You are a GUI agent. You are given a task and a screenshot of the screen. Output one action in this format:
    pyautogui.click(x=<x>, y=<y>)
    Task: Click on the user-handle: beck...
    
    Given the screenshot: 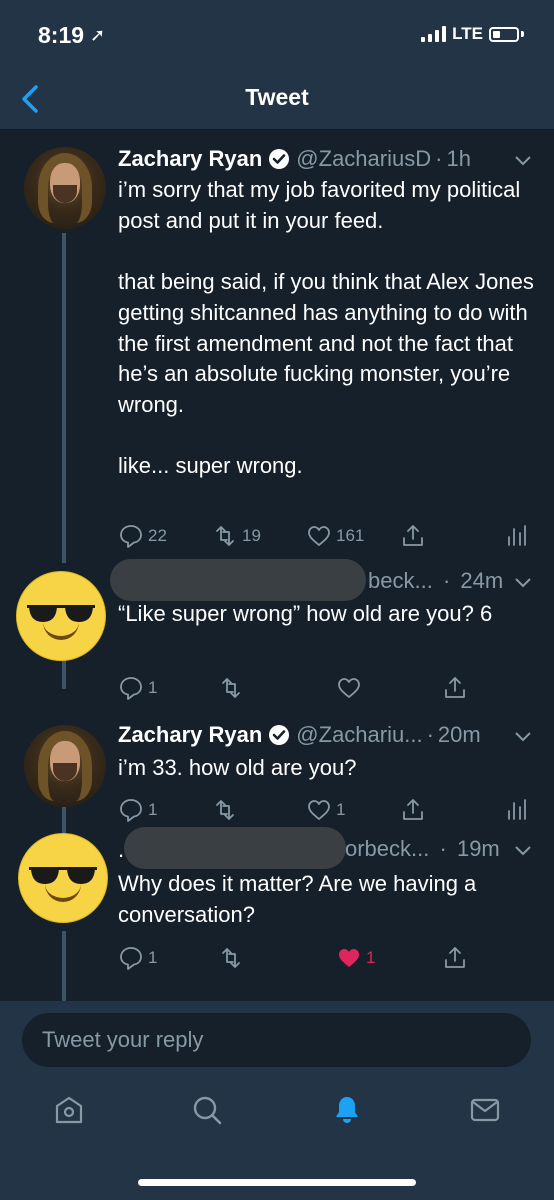 What is the action you would take?
    pyautogui.click(x=400, y=580)
    